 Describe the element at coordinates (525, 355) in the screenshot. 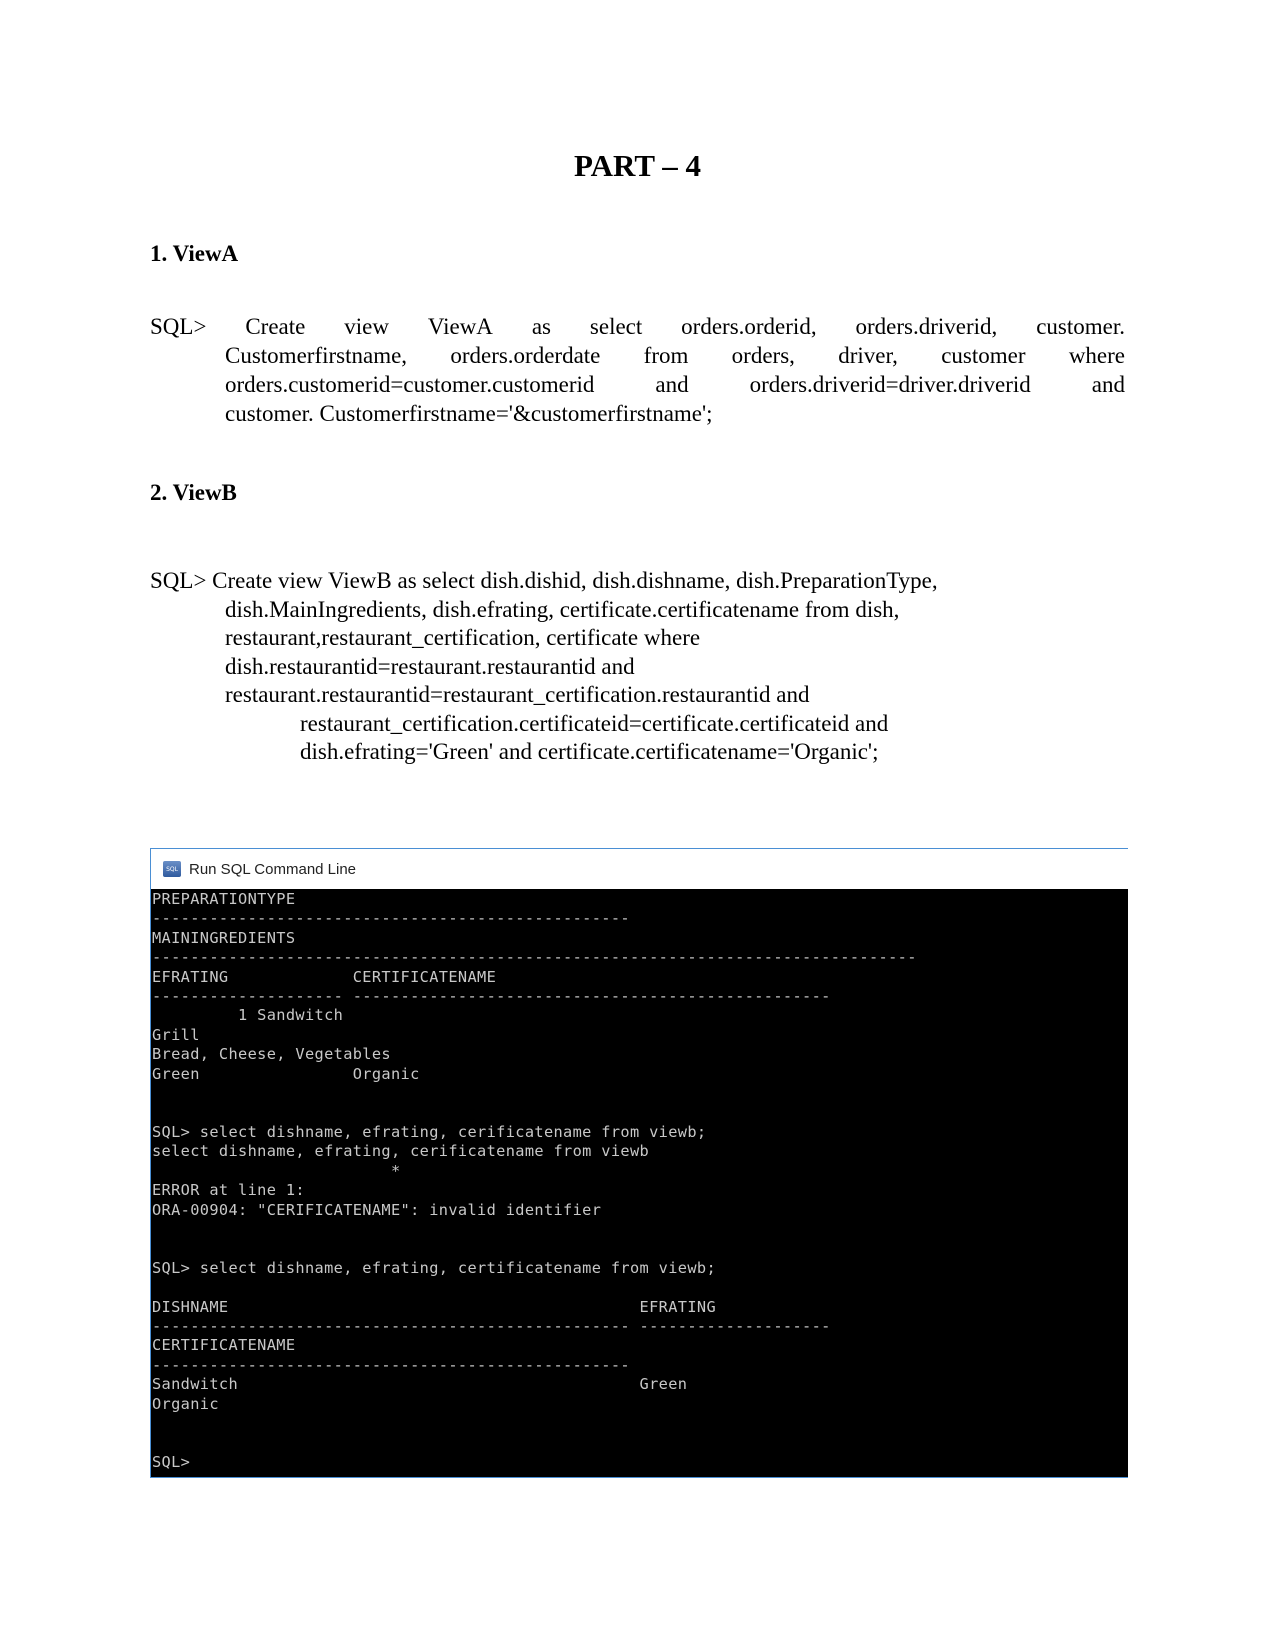

I see `sql-word: orders.orderdate` at that location.